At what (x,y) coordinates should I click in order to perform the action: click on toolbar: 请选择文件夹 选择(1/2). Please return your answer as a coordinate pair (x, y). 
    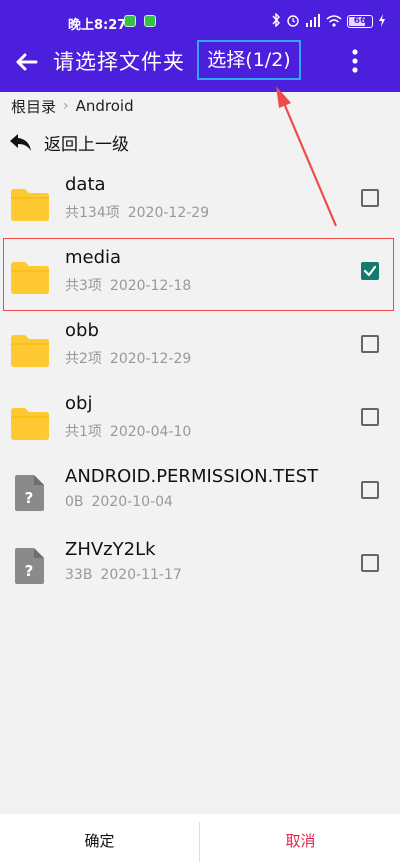
    Looking at the image, I should click on (200, 62).